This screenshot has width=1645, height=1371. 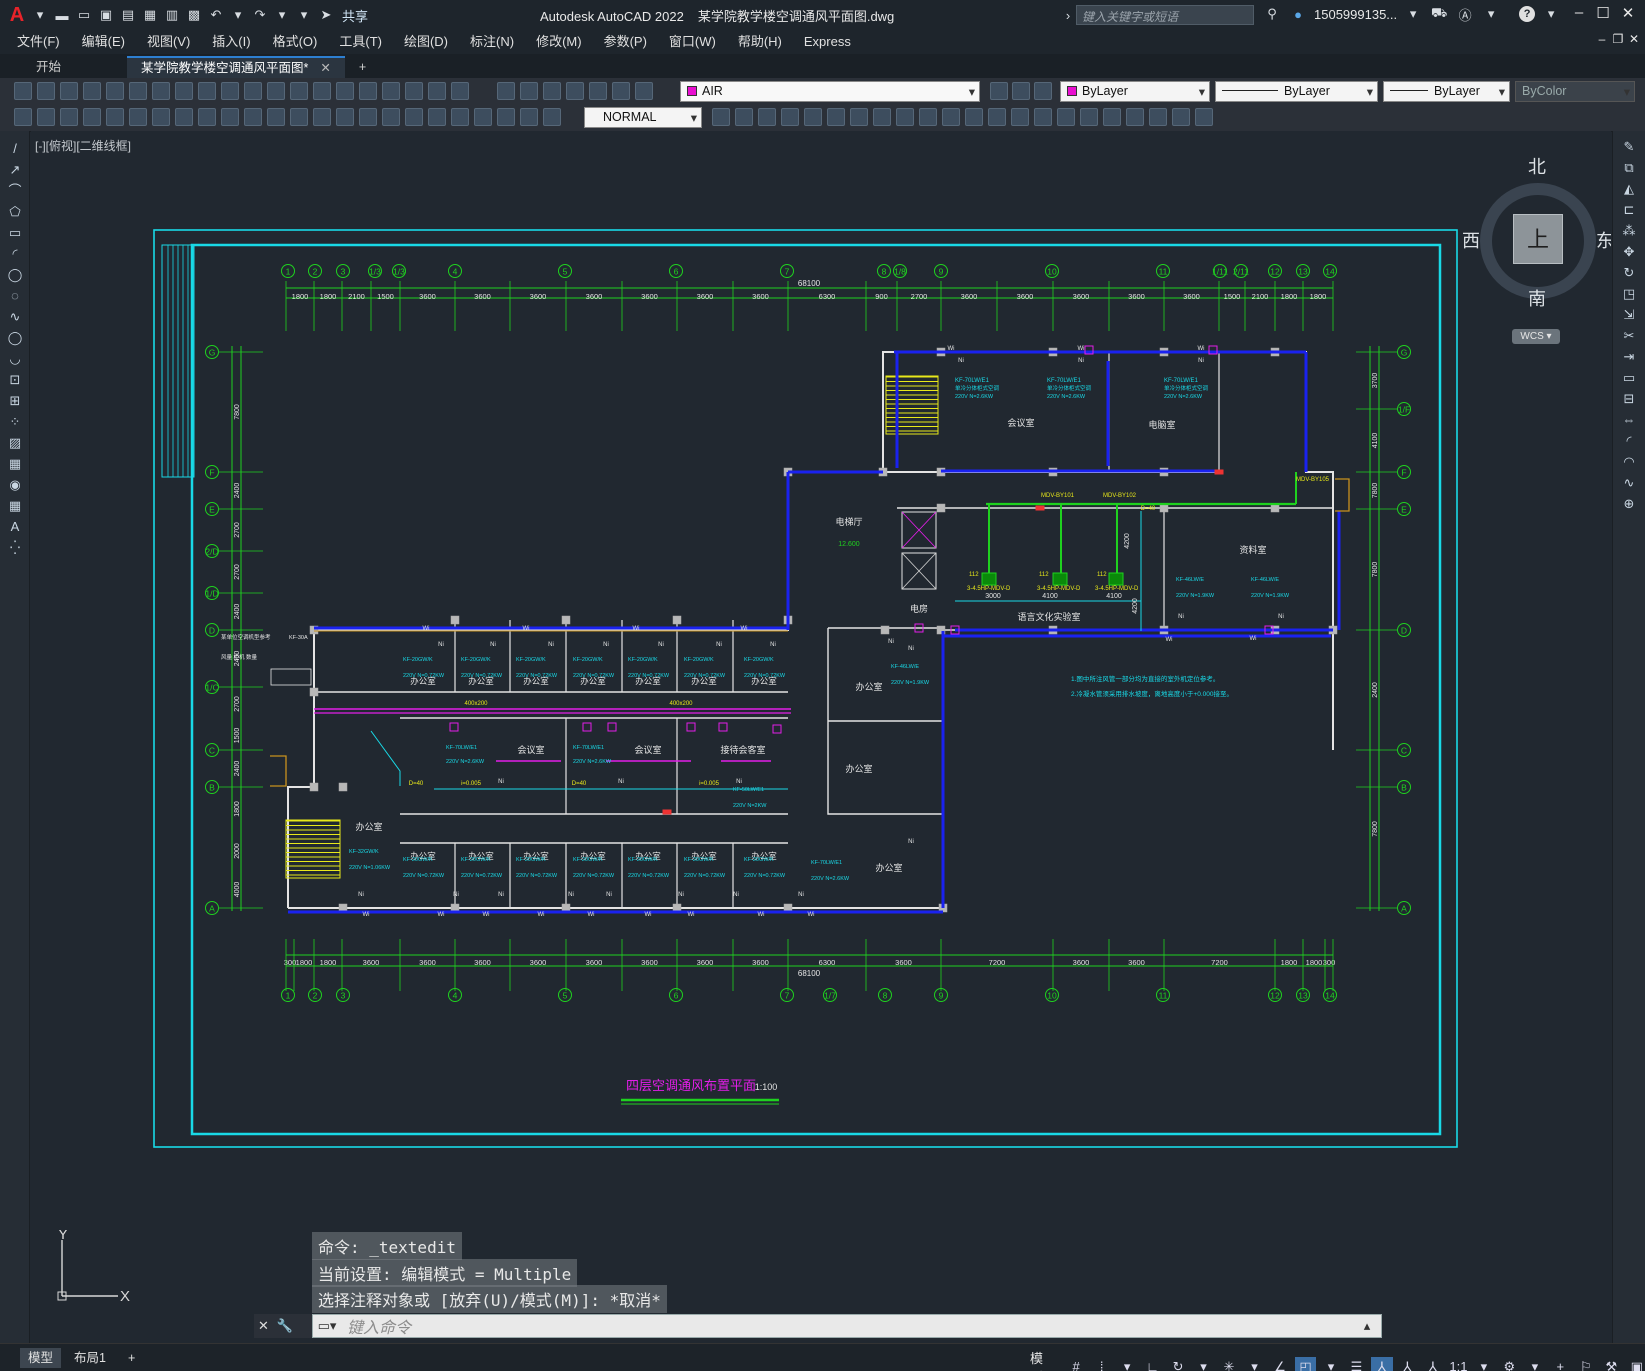 I want to click on customize-quickaccess-icon: ▾, so click(x=304, y=15).